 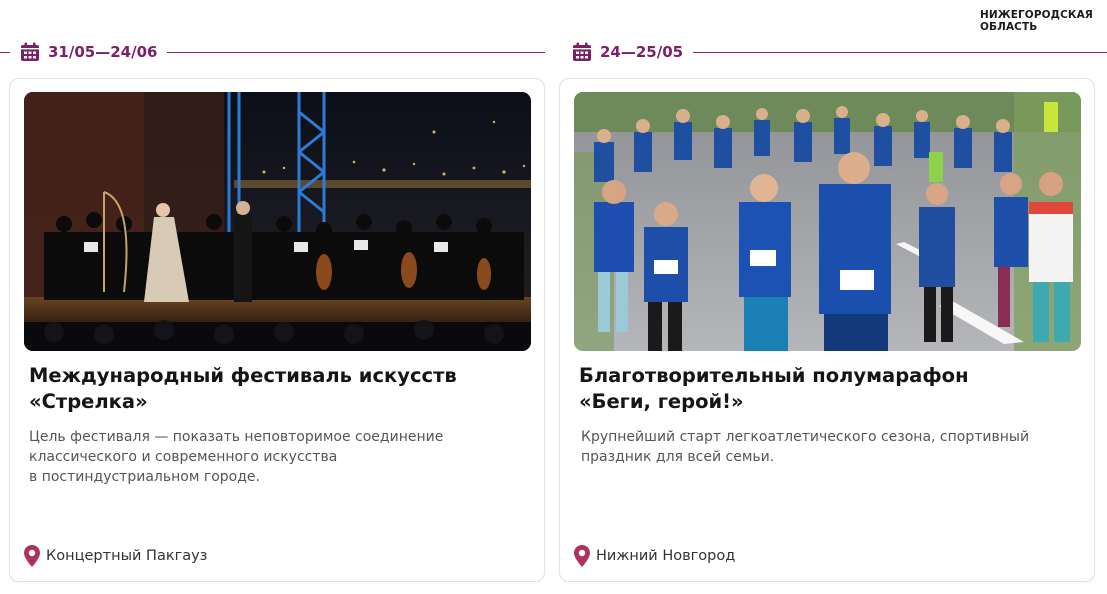 What do you see at coordinates (678, 457) in the screenshot?
I see `event-description-line: праздник для всей семьи.` at bounding box center [678, 457].